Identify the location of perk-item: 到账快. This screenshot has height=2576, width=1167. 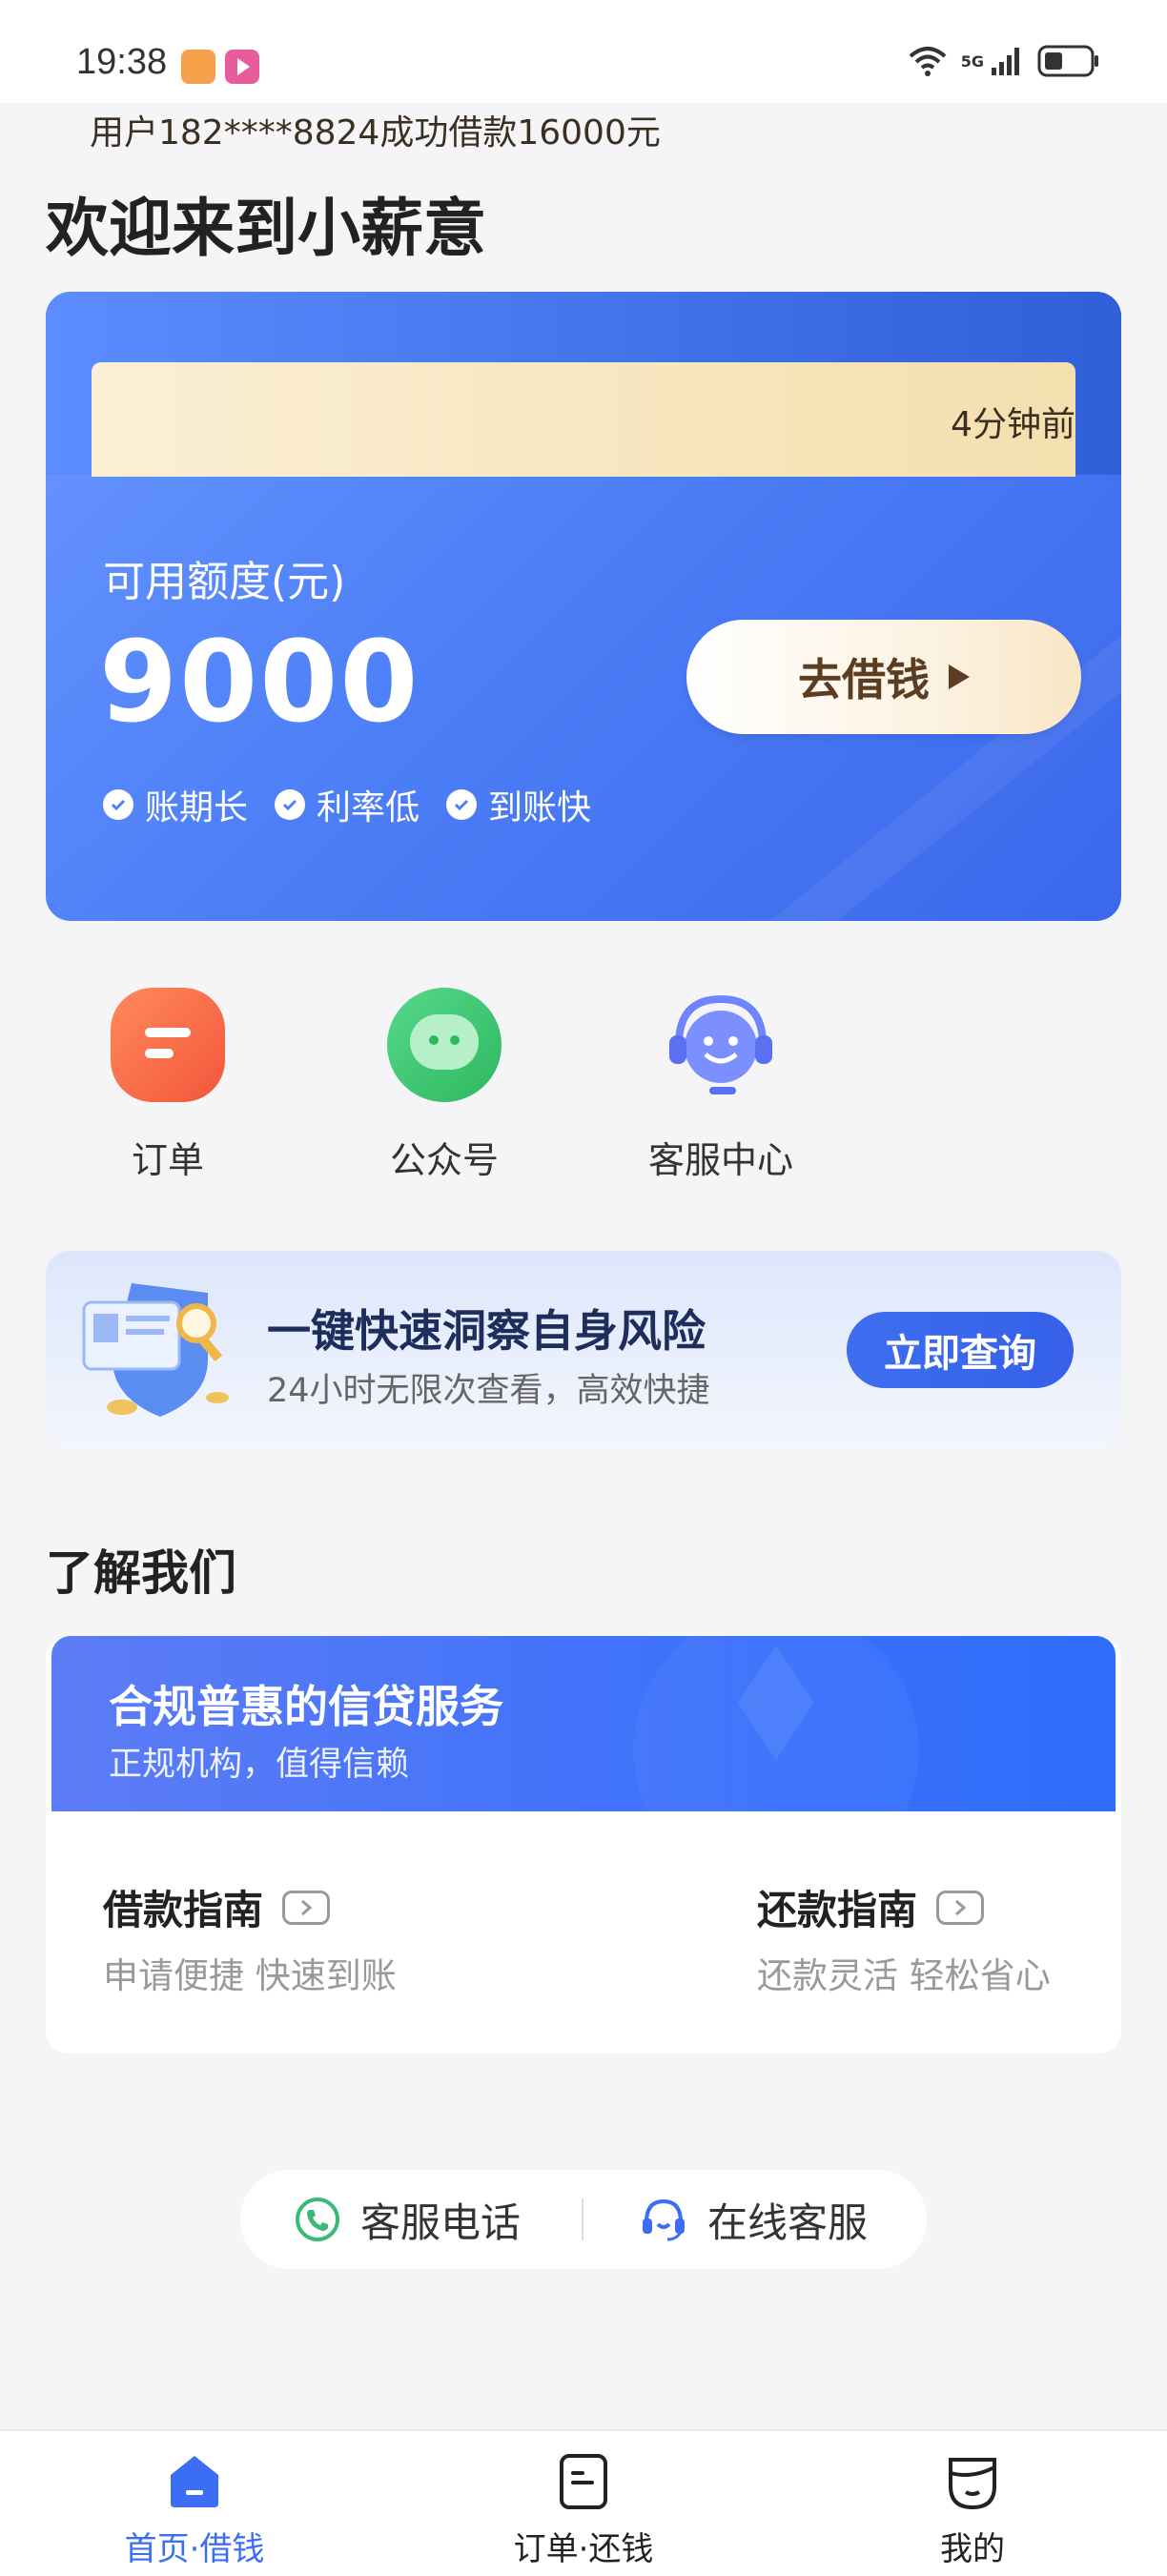
(518, 805).